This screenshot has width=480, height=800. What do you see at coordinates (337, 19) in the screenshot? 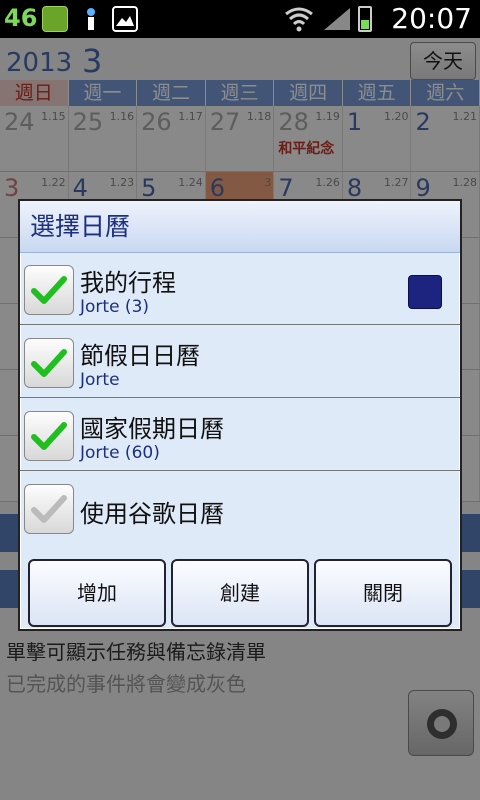
I see `signal-icon` at bounding box center [337, 19].